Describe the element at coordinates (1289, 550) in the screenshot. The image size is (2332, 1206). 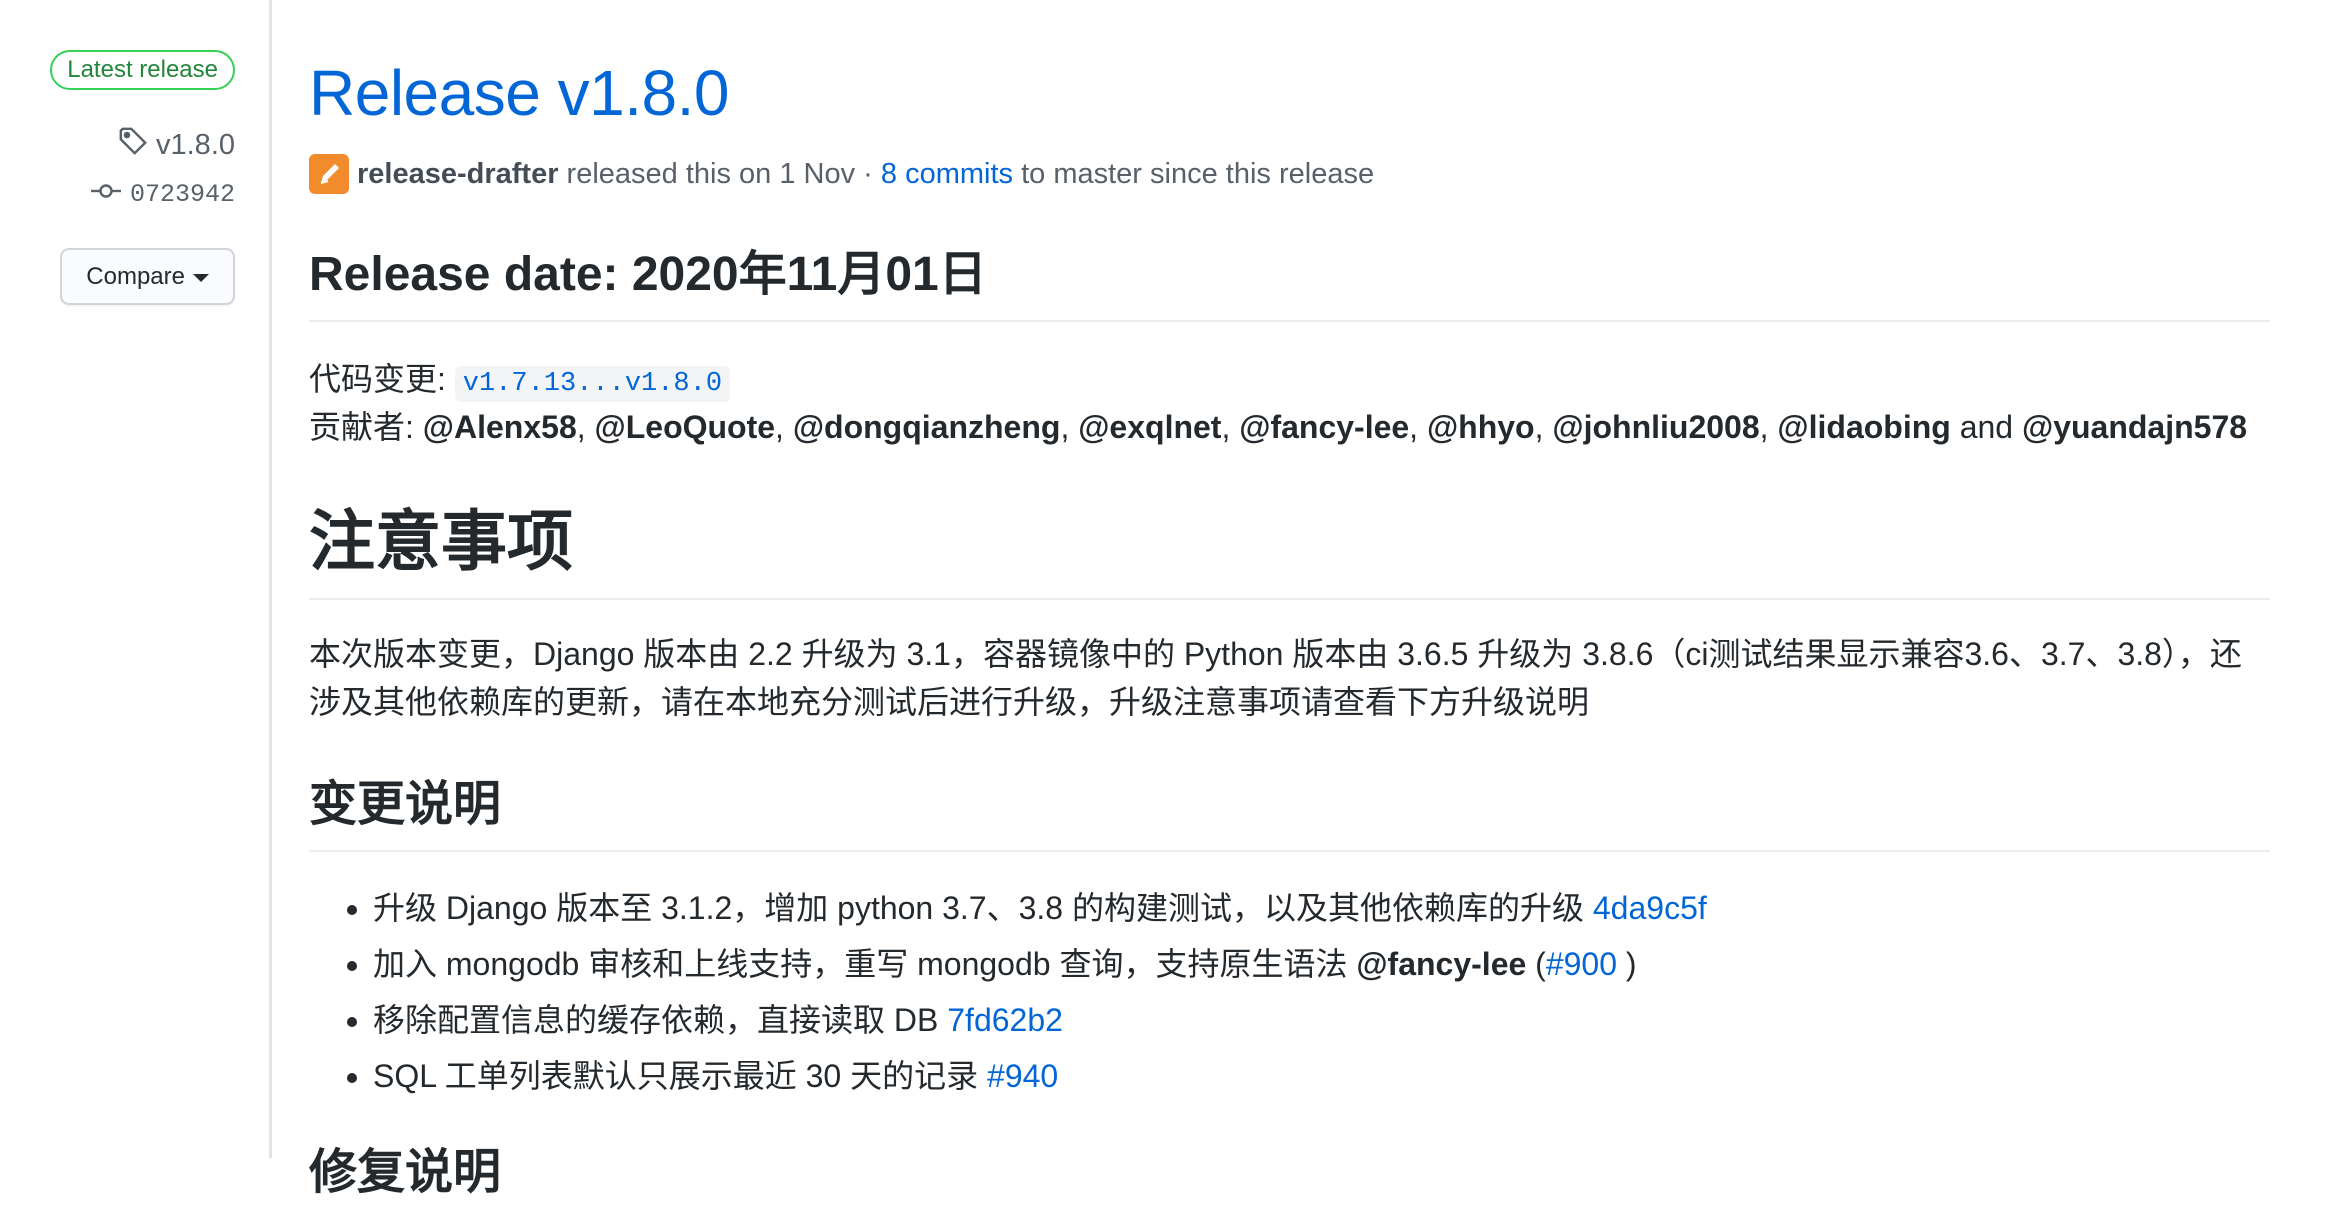
I see `notice-heading: 注意事项` at that location.